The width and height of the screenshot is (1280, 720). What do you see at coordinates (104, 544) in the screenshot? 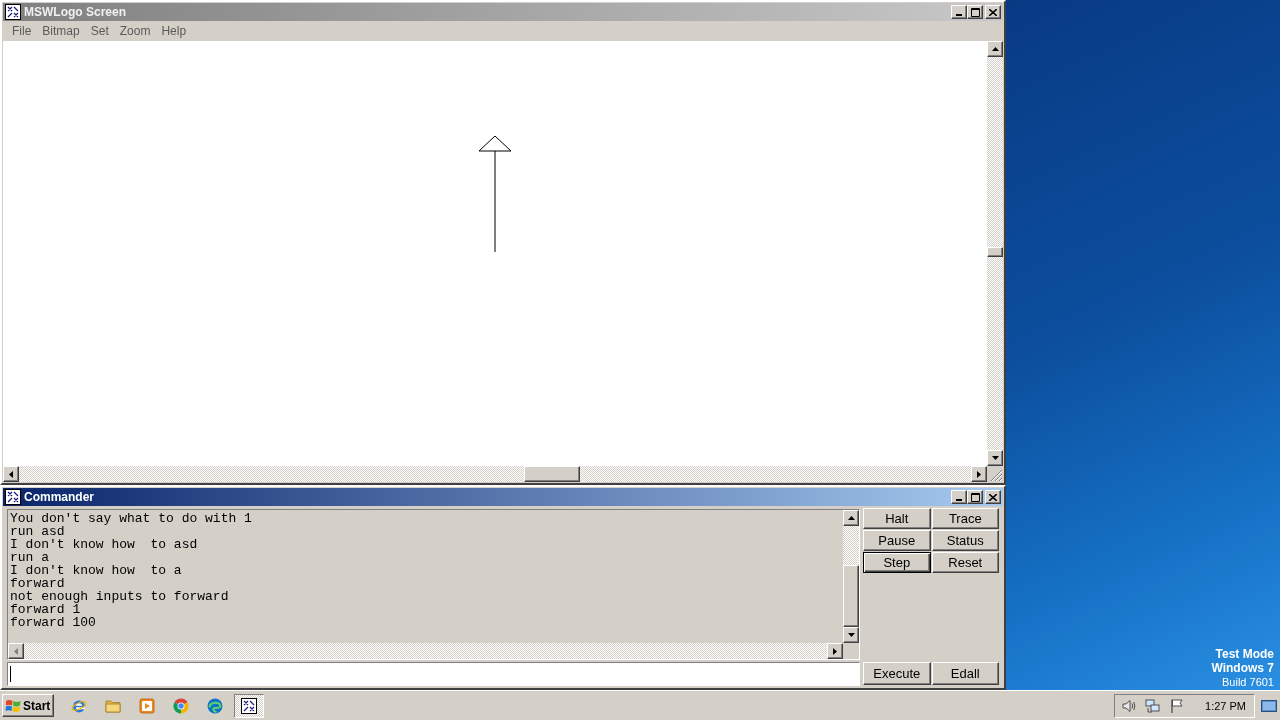
I see `output-line: I don't know how to asd` at bounding box center [104, 544].